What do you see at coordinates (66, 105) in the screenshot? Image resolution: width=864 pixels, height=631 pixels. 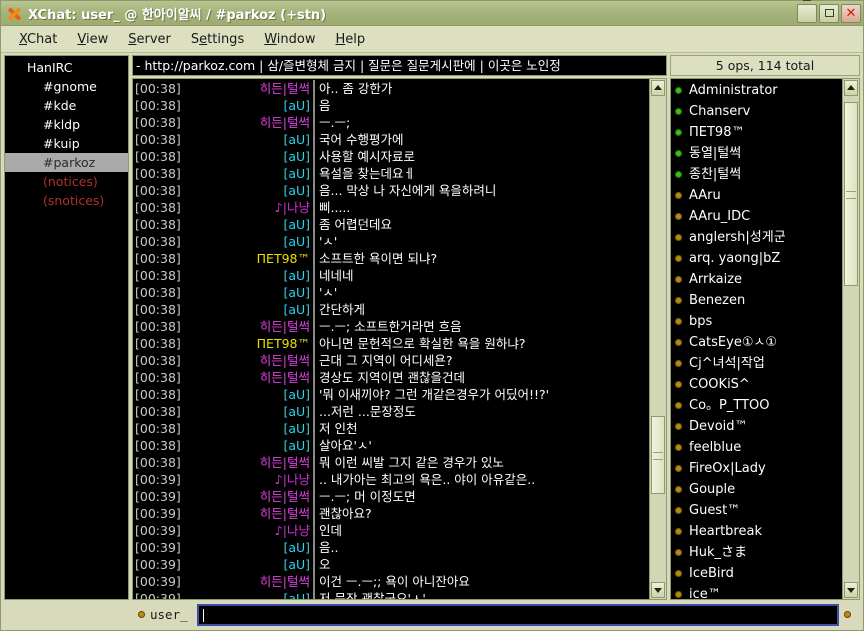 I see `tree-channel-kde: #kde` at bounding box center [66, 105].